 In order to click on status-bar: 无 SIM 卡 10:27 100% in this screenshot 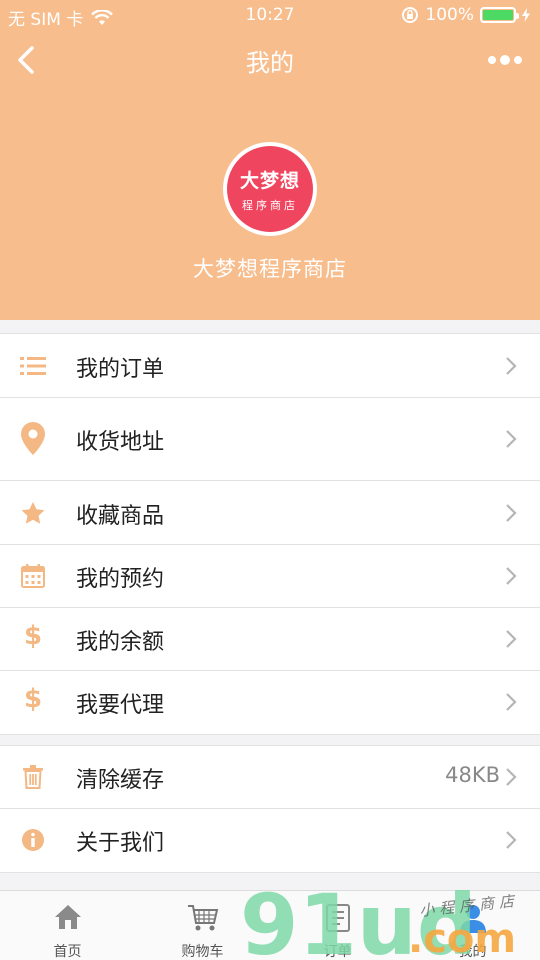, I will do `click(270, 15)`.